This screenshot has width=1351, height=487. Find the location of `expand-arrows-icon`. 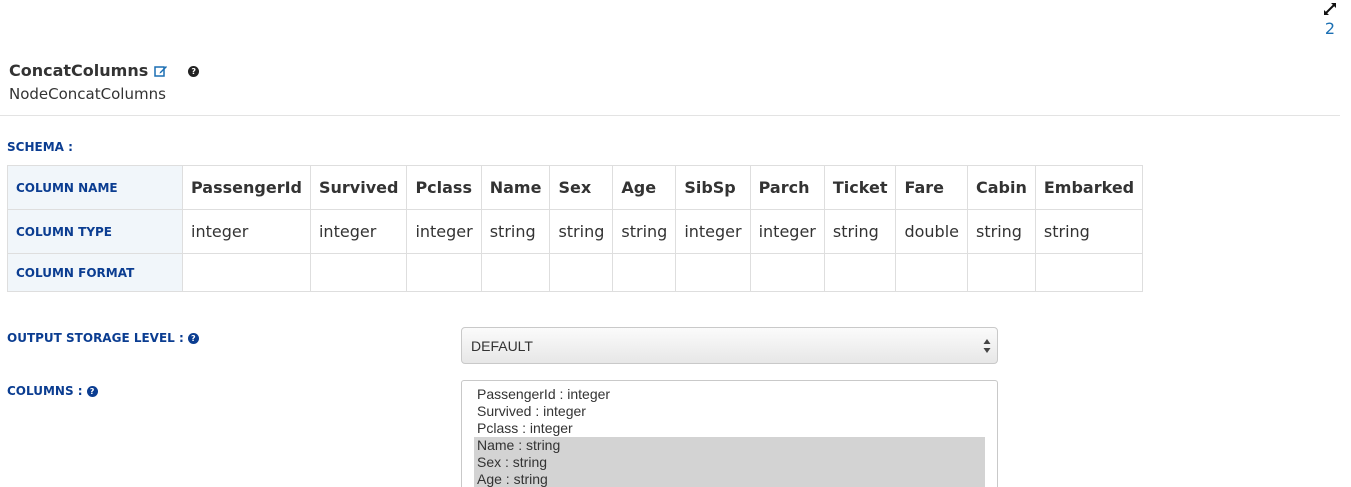

expand-arrows-icon is located at coordinates (1330, 9).